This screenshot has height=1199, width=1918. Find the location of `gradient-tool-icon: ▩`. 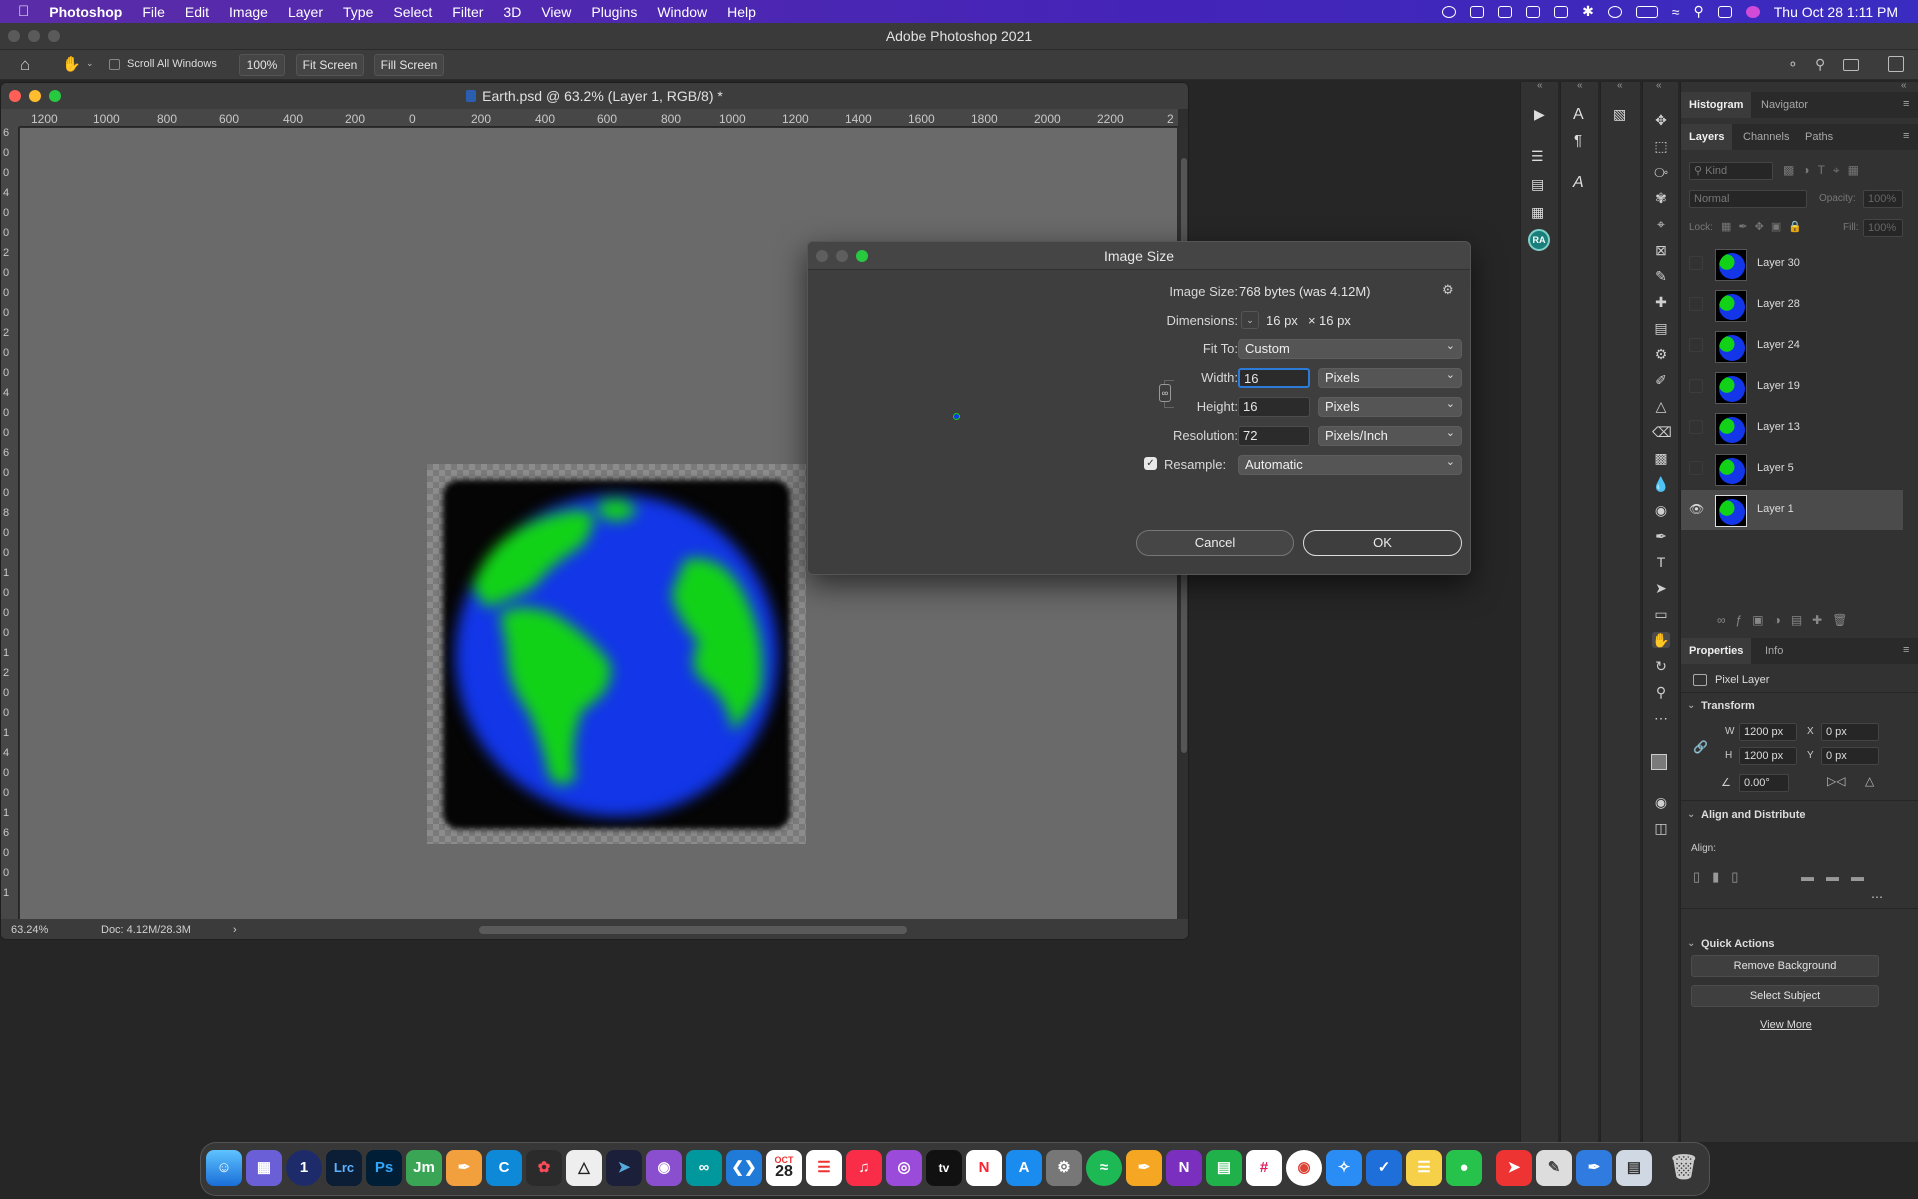

gradient-tool-icon: ▩ is located at coordinates (1661, 458).